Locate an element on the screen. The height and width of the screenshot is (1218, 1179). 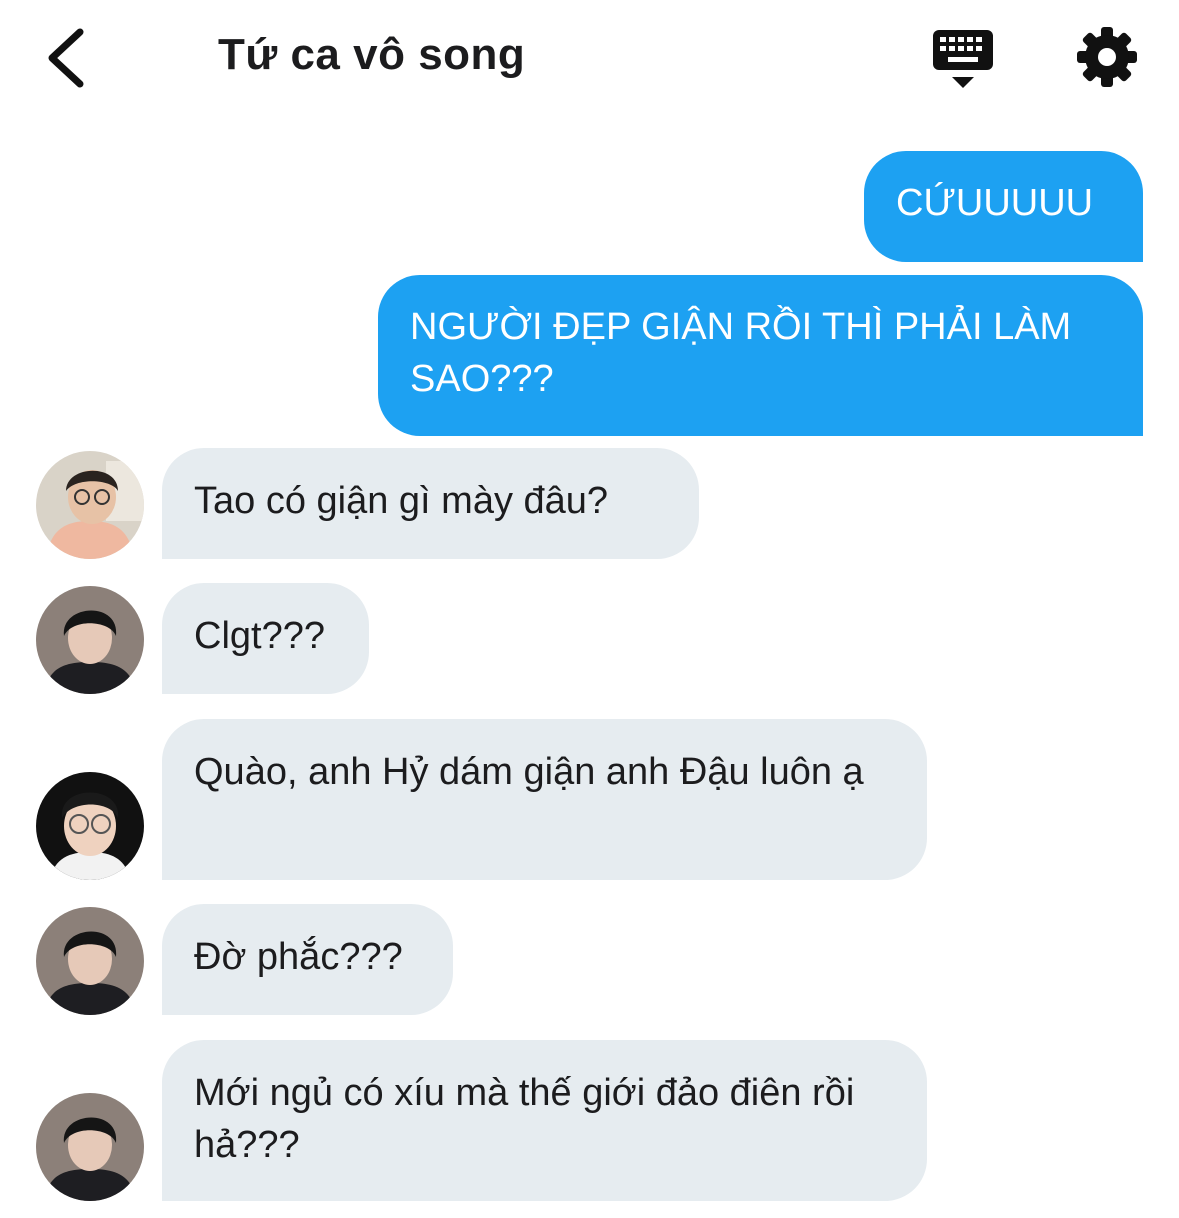
message-text: Đờ phắc??? is located at coordinates (298, 957).